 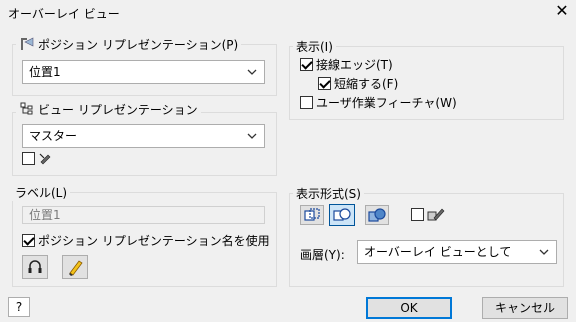 I want to click on user-features-row: ユーザ作業フィーチャ(W), so click(x=378, y=102).